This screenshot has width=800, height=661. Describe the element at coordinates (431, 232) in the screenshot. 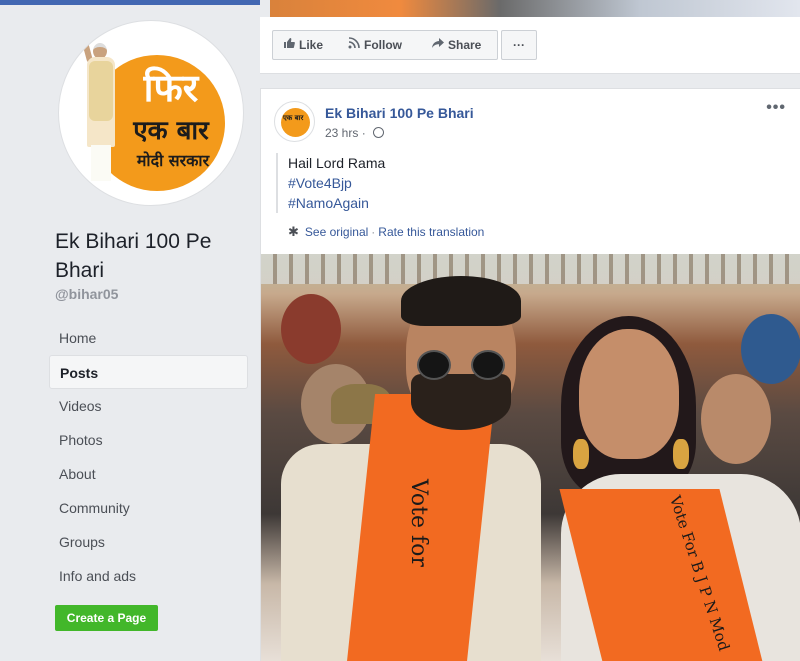

I see `rate-translation-link: Rate this translation` at that location.